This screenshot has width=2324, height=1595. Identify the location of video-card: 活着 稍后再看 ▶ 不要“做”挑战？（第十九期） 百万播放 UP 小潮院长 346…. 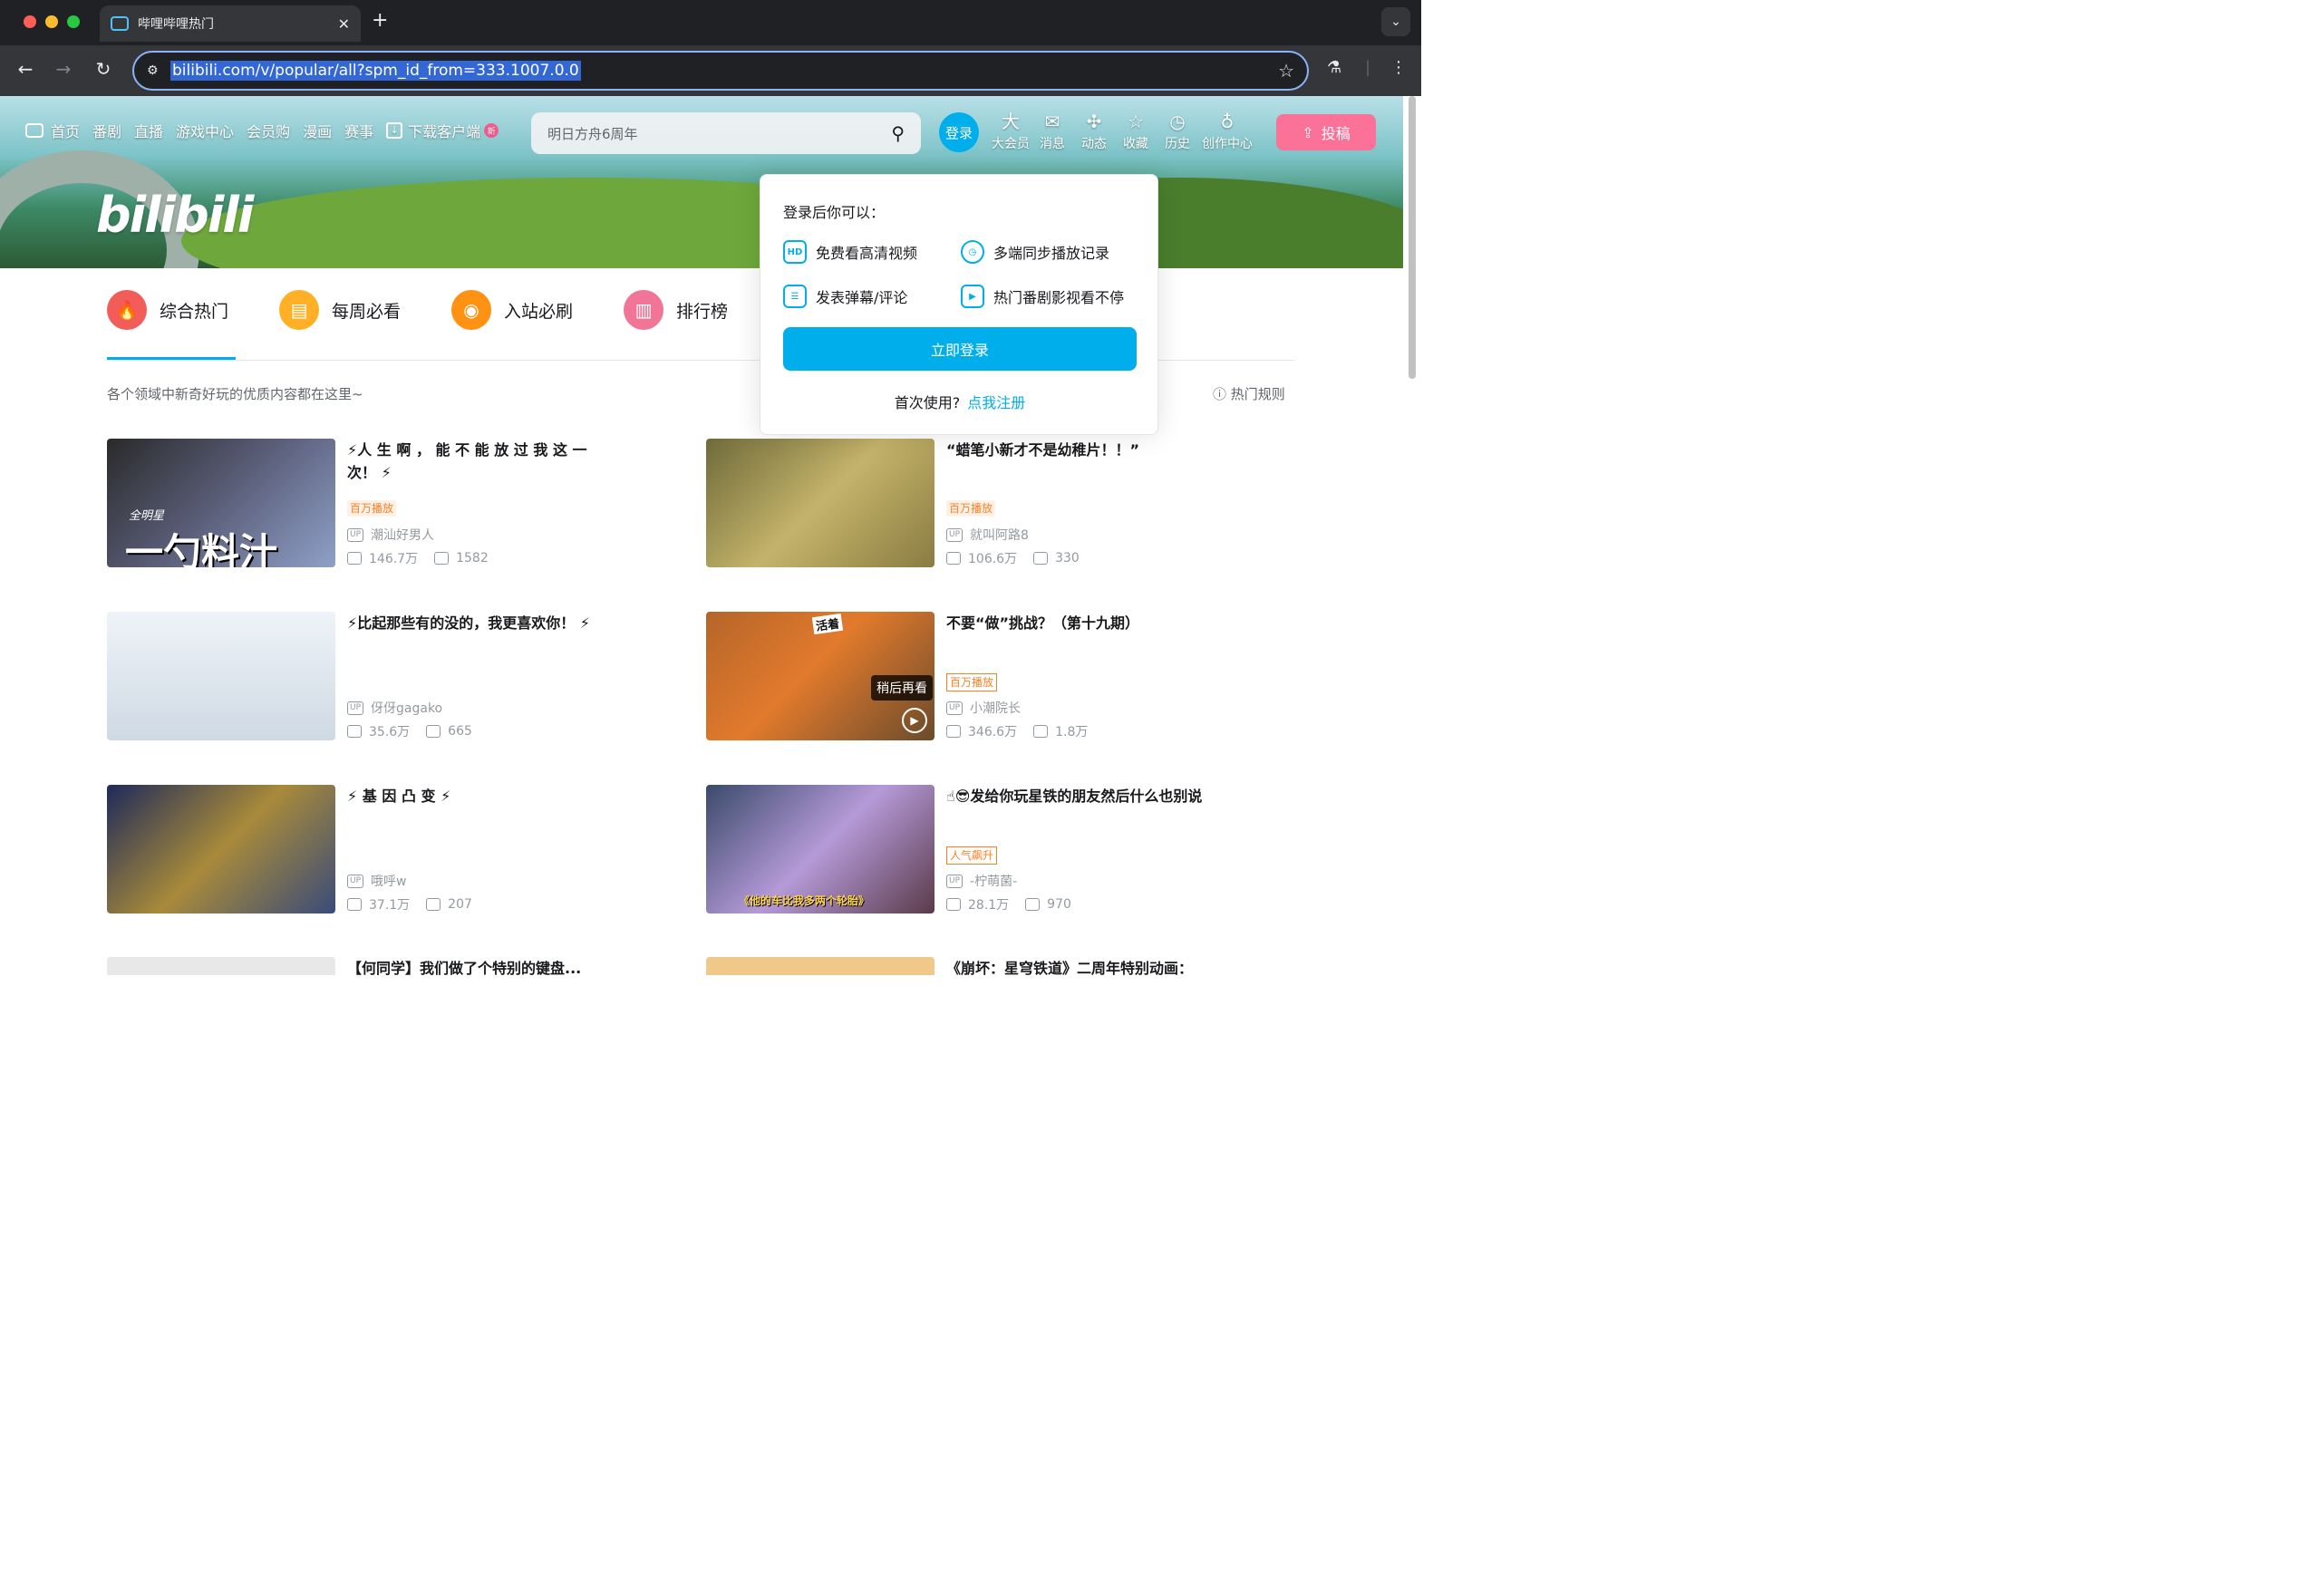
(987, 676).